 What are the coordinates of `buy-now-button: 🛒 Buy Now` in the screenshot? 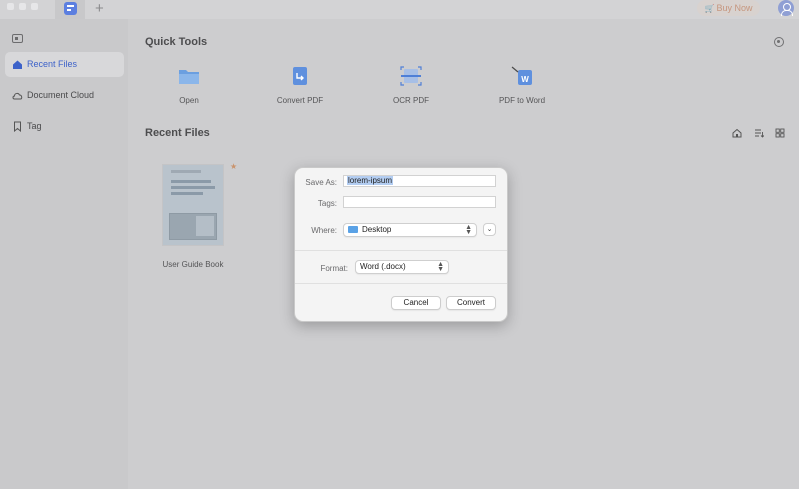 It's located at (728, 8).